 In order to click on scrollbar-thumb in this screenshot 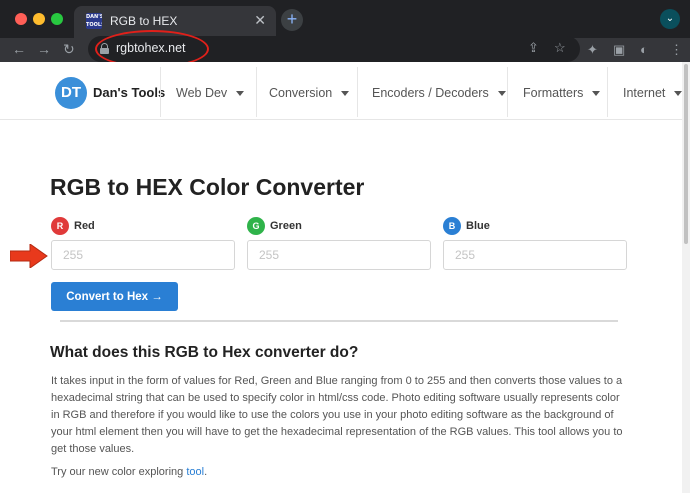, I will do `click(686, 154)`.